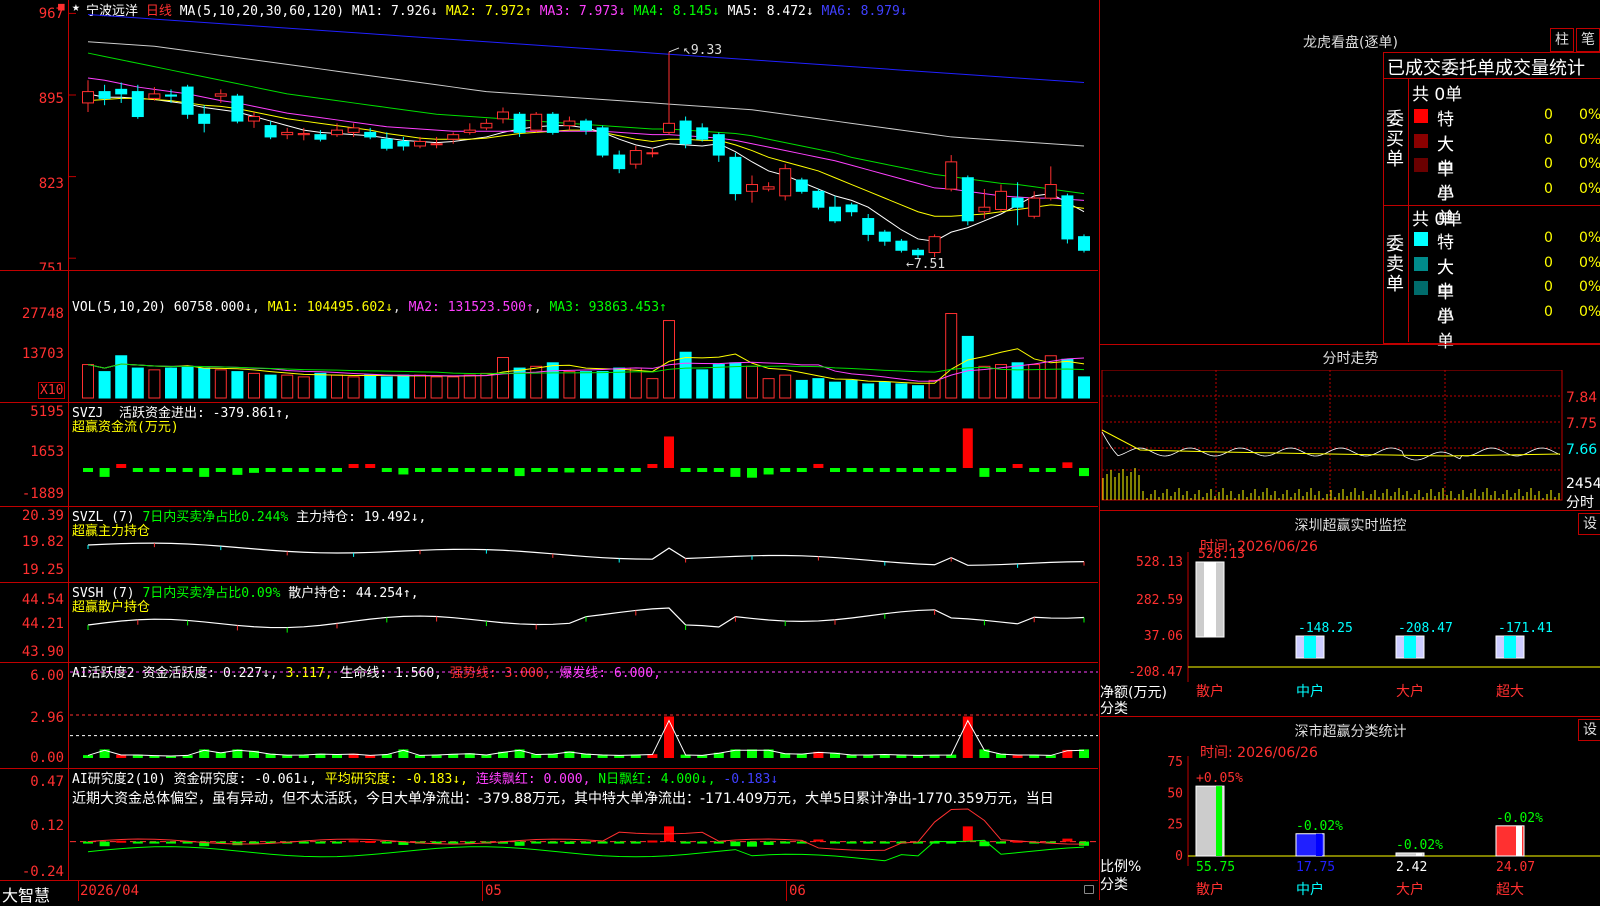 The width and height of the screenshot is (1600, 906). What do you see at coordinates (1421, 312) in the screenshot?
I see `sell-color-swatch` at bounding box center [1421, 312].